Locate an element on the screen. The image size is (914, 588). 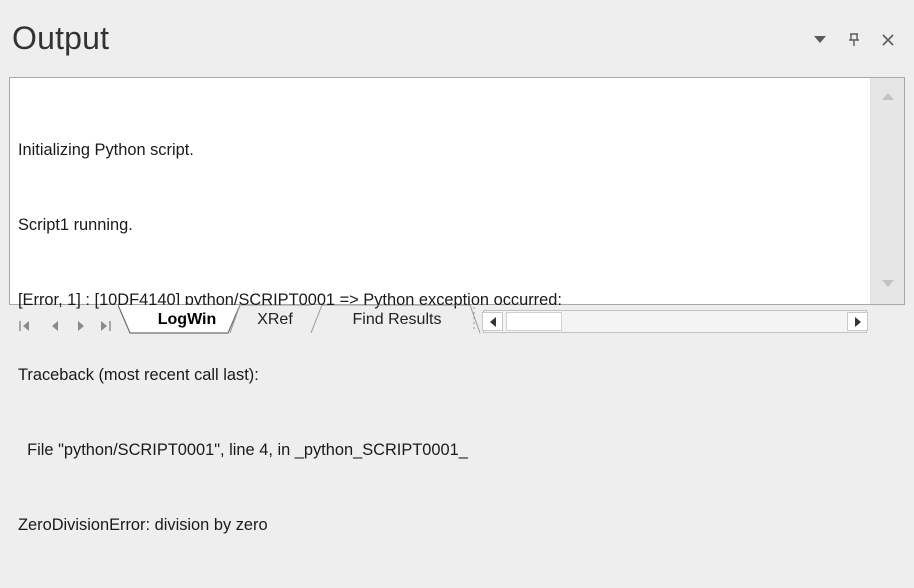
panel-header-controls is located at coordinates (854, 40).